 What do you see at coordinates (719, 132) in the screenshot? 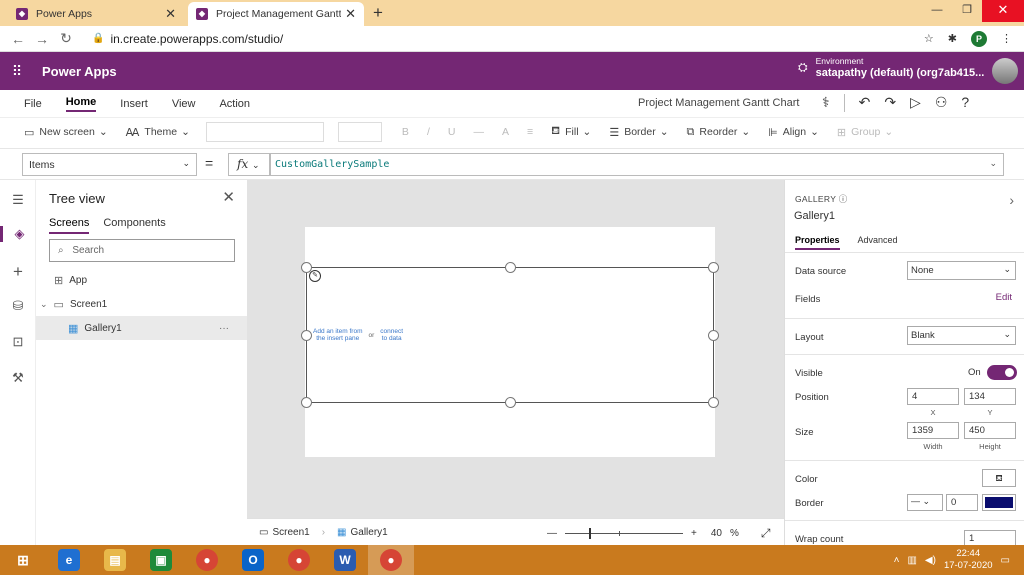
I see `reorder-button: ⧉ Reorder ⌄` at bounding box center [719, 132].